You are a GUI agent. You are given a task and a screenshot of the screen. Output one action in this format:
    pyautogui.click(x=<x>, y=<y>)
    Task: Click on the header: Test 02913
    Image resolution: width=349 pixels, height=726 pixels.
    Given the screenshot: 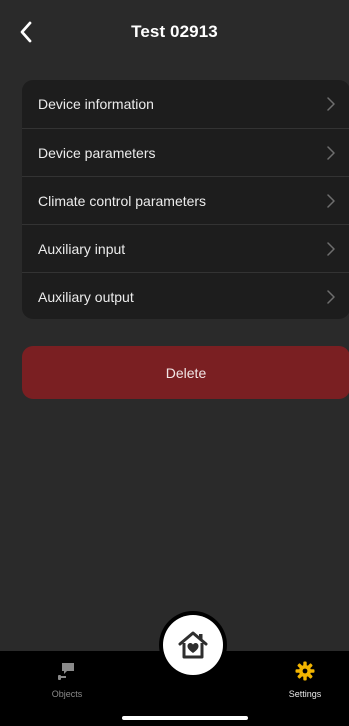 What is the action you would take?
    pyautogui.click(x=174, y=32)
    